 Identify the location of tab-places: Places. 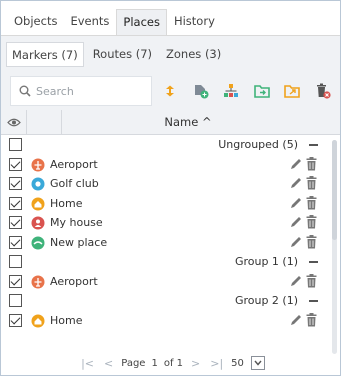
(141, 22).